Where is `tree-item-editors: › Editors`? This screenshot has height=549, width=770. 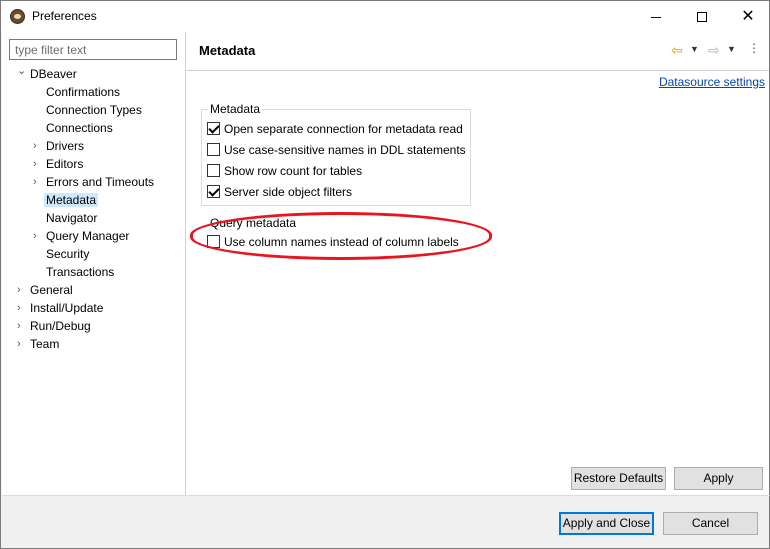
tree-item-editors: › Editors is located at coordinates (58, 164).